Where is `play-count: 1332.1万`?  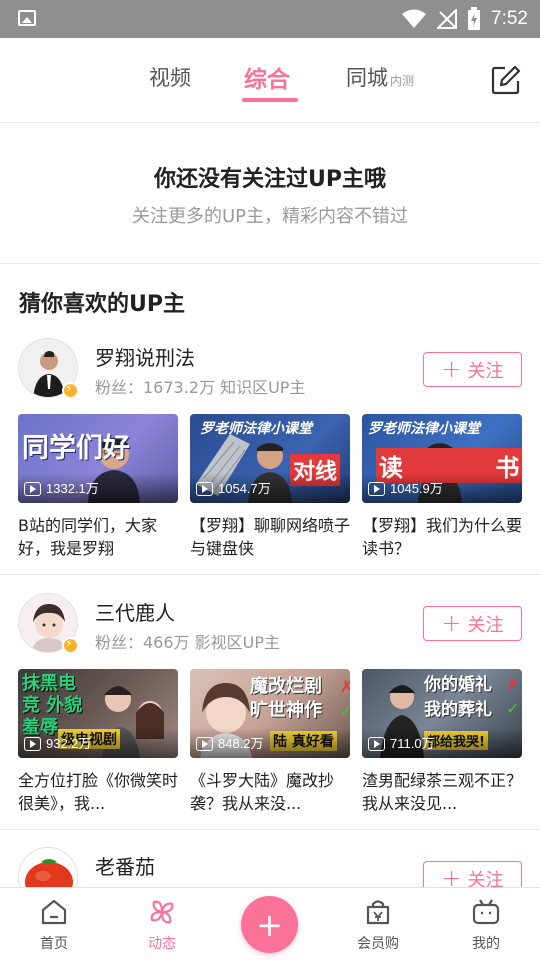
play-count: 1332.1万 is located at coordinates (72, 488).